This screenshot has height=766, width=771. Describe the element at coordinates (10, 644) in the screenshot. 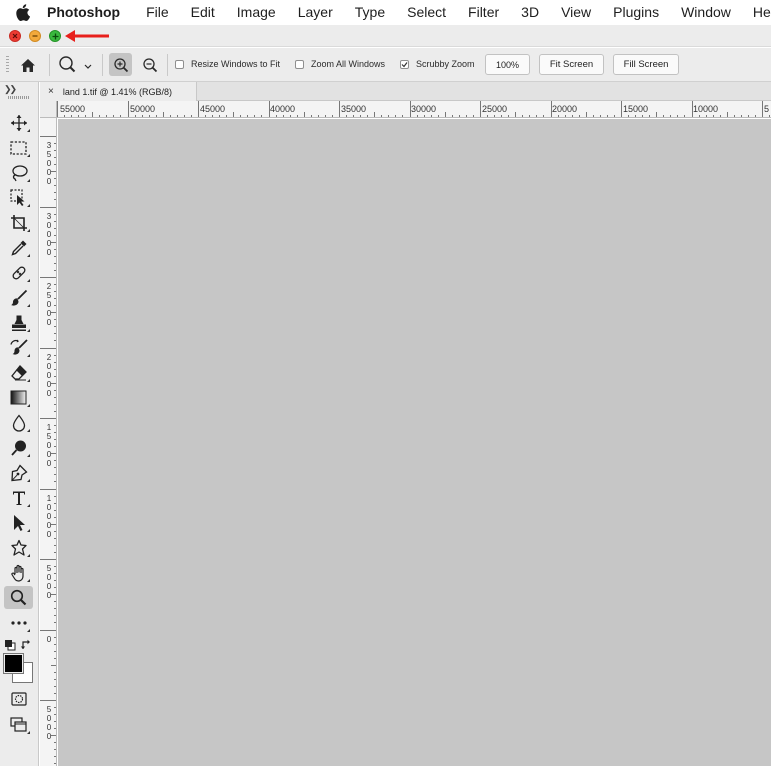

I see `default-colors-button` at that location.